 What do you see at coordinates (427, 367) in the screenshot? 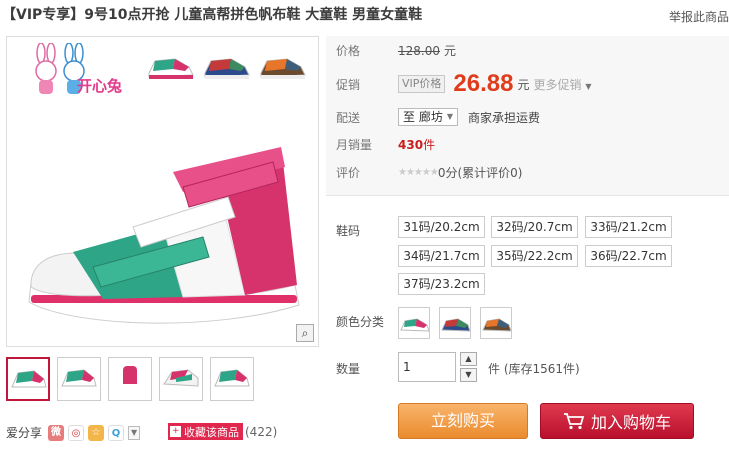
I see `quantity-input: 1` at bounding box center [427, 367].